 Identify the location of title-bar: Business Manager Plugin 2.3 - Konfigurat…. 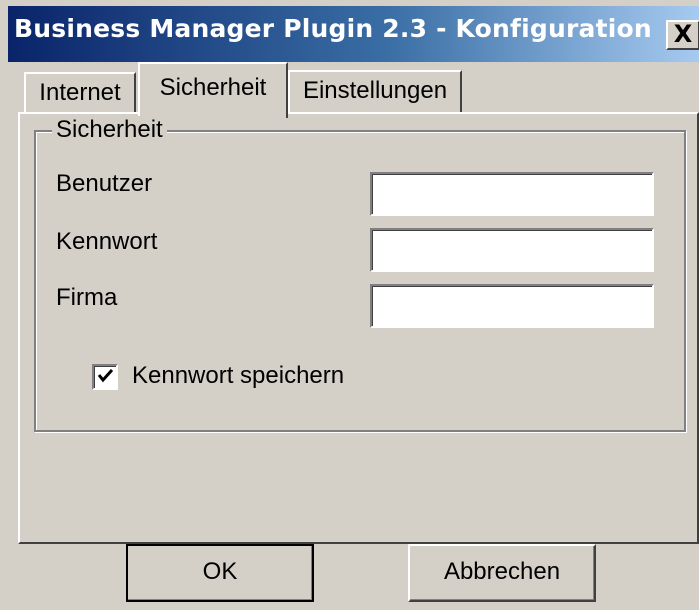
(353, 34).